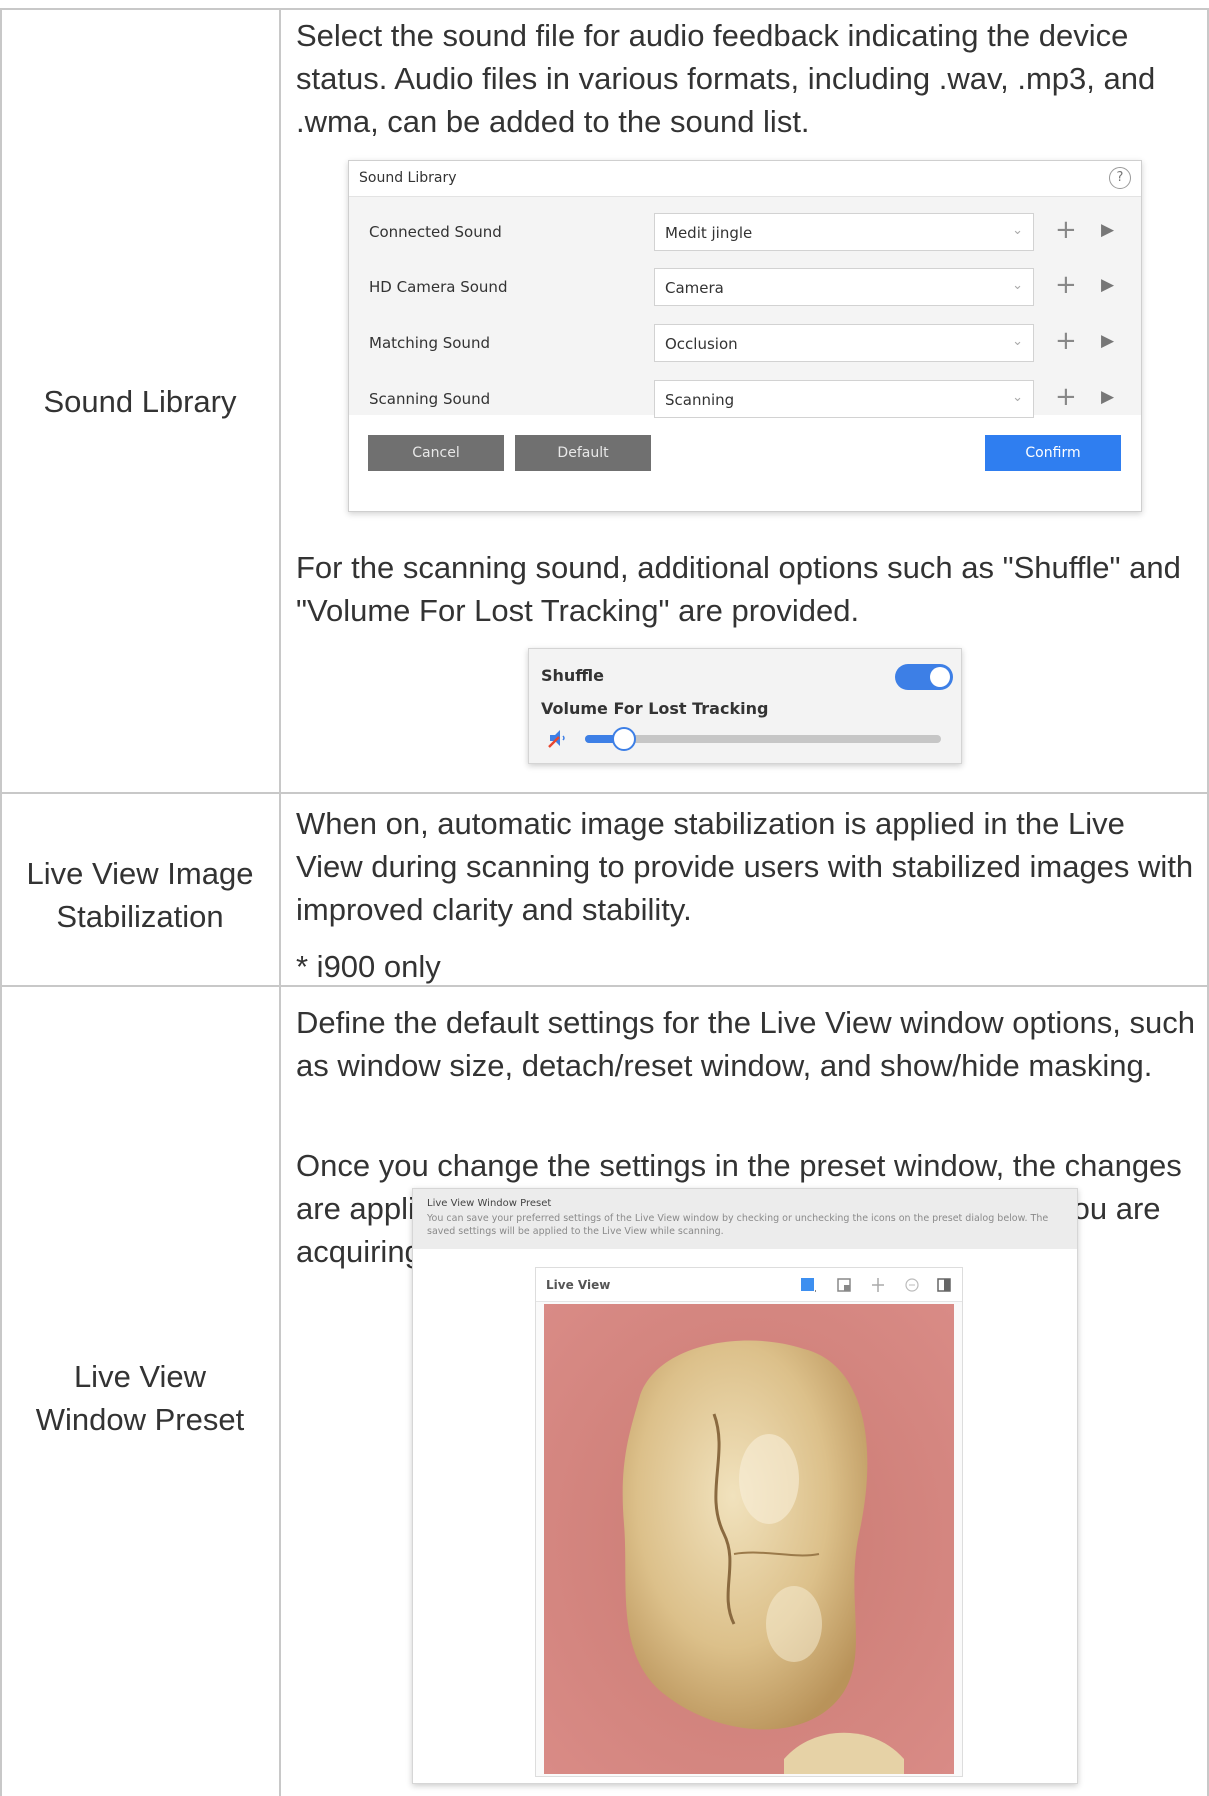 The image size is (1209, 1796). I want to click on dialog-footer: Cancel Default Confirm, so click(745, 463).